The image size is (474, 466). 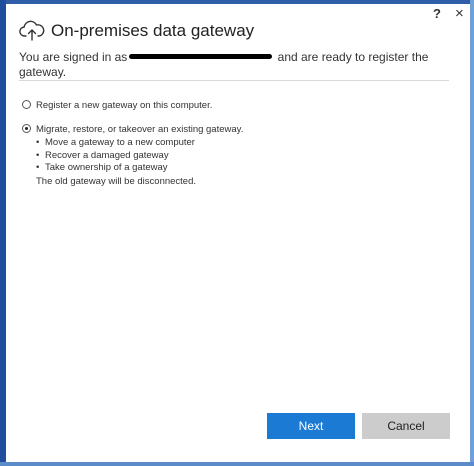 I want to click on redacted-account, so click(x=201, y=57).